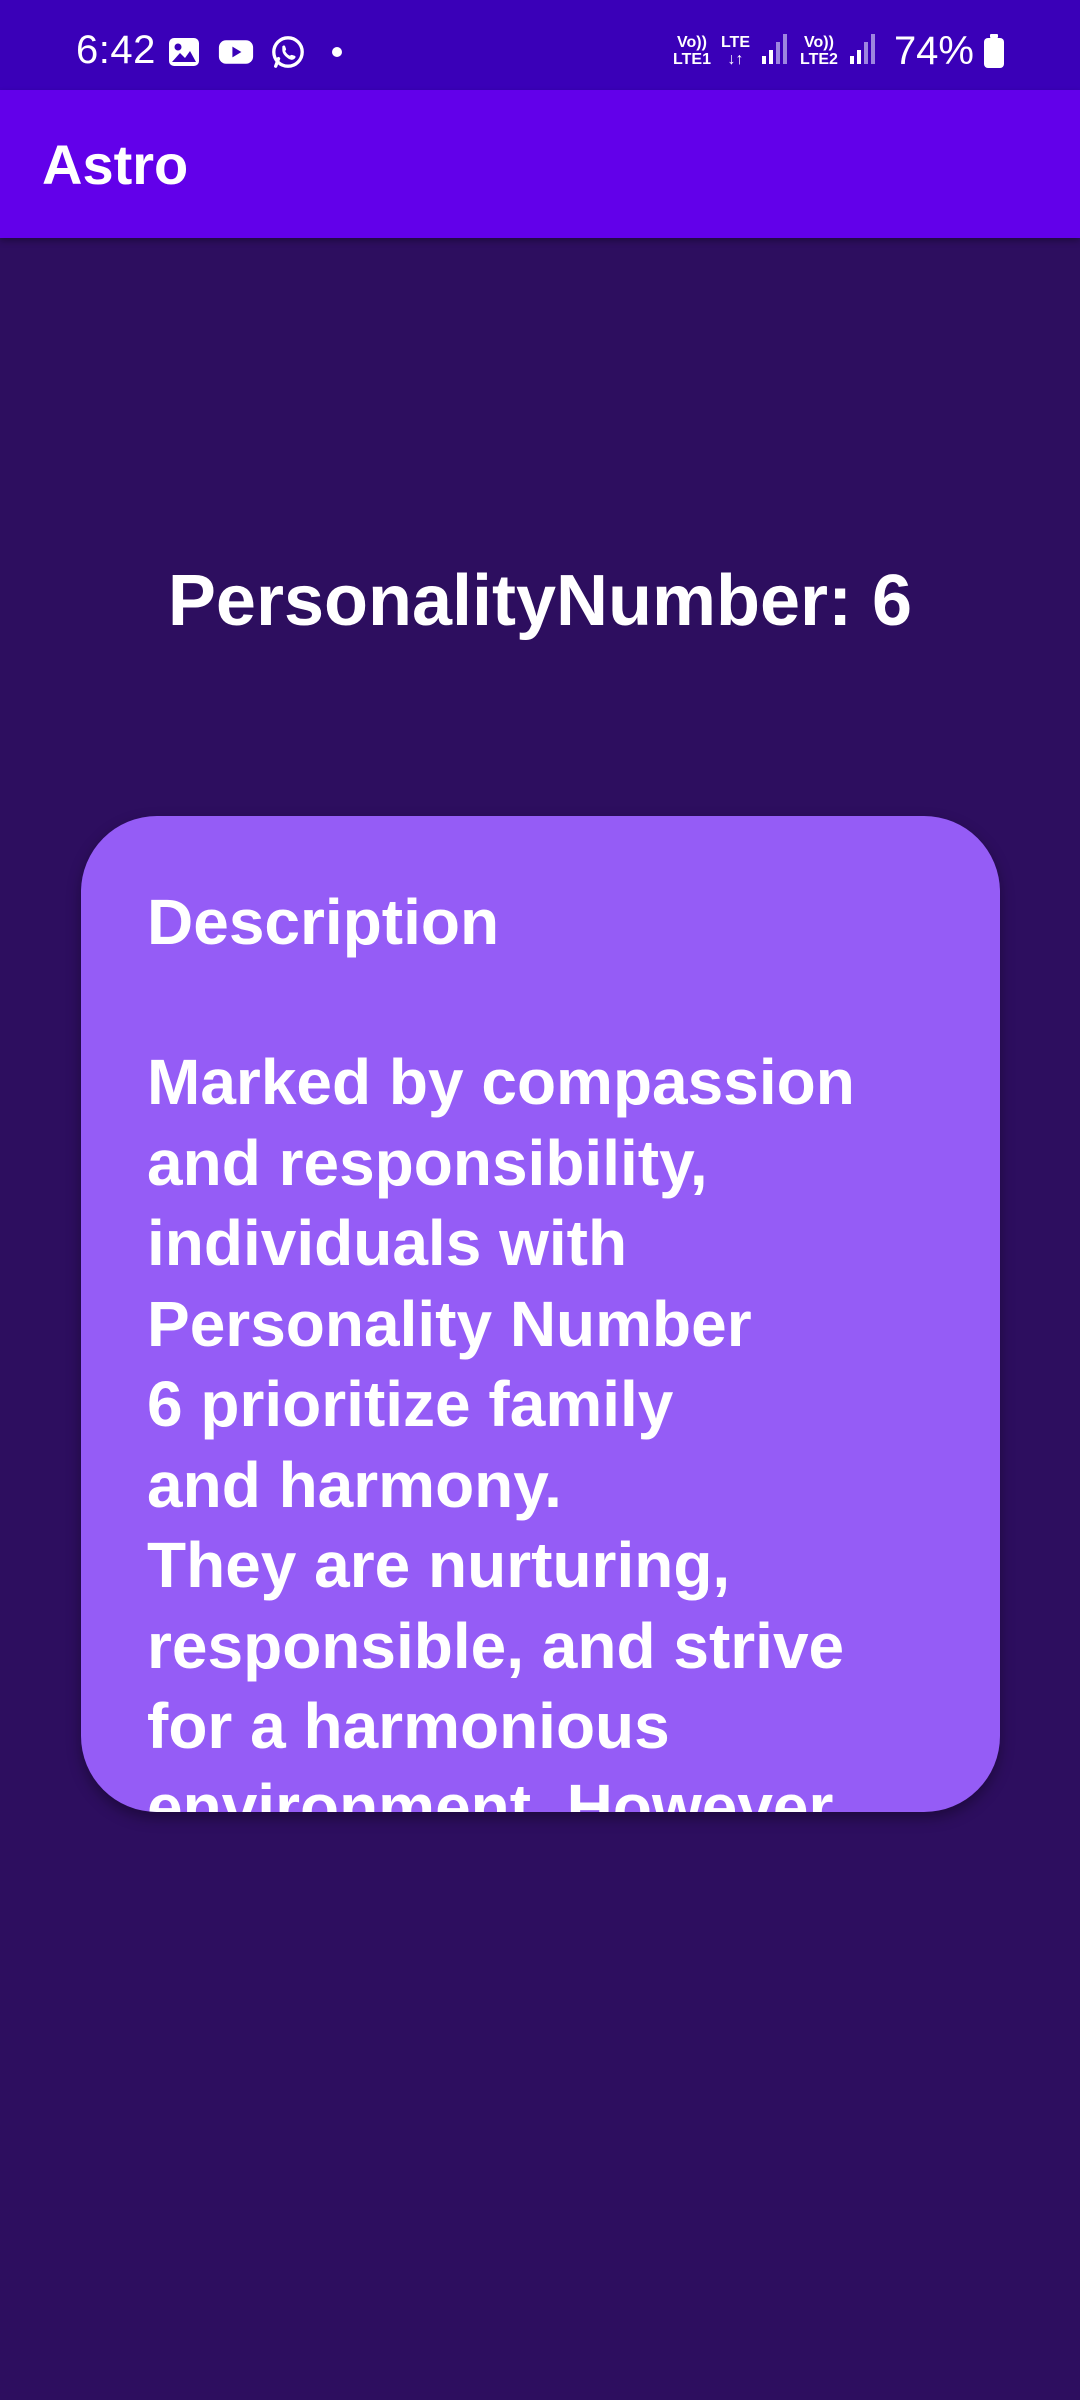 The width and height of the screenshot is (1080, 2400). I want to click on volte-sim2-top: Vo)), so click(819, 42).